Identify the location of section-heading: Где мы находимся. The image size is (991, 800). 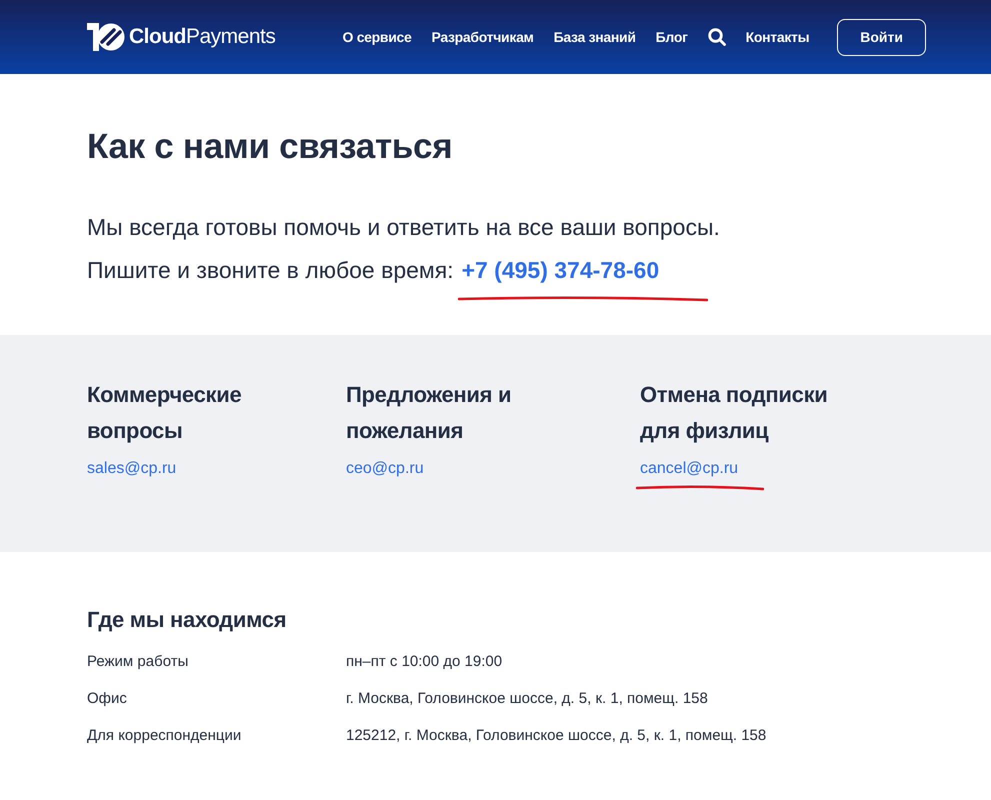
(187, 620).